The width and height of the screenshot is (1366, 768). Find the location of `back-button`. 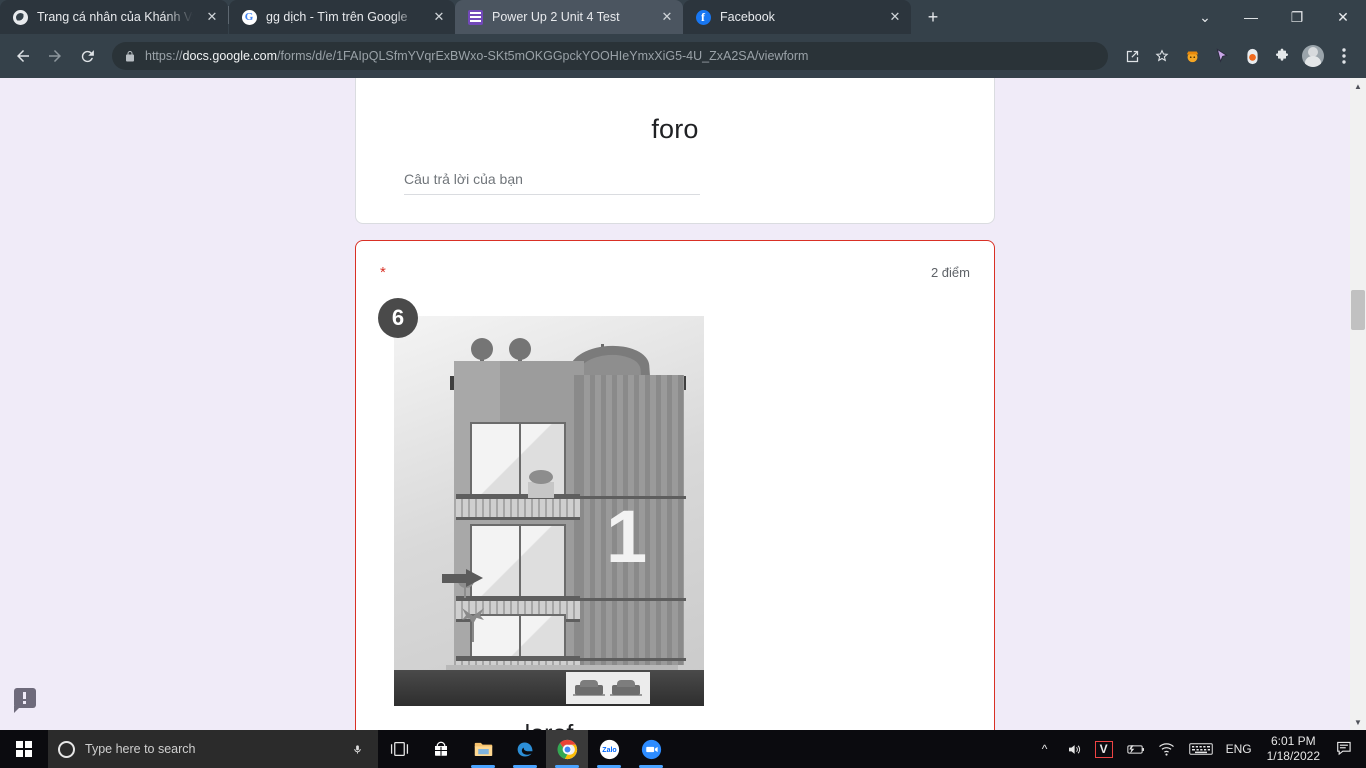

back-button is located at coordinates (23, 56).